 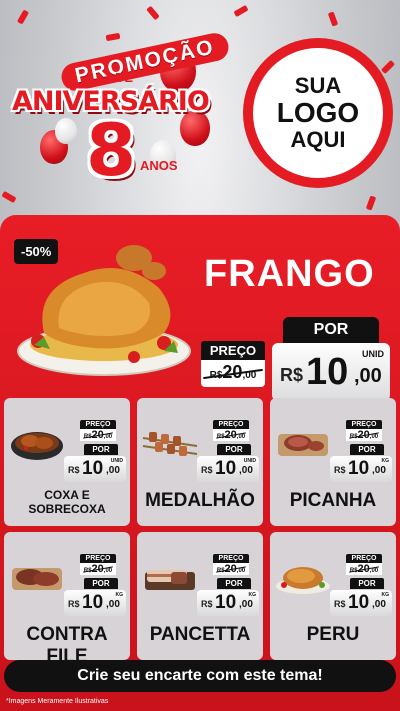 I want to click on anniversary-badge: PROMOÇÃO DE ANIVERSÁRIO 8 ANOS, so click(x=124, y=111).